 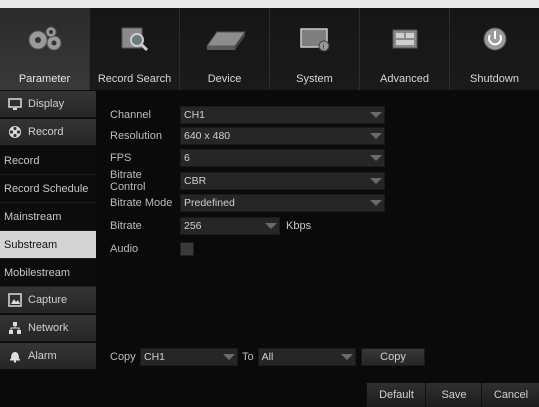 I want to click on sidebar-item-display: Display, so click(x=48, y=104).